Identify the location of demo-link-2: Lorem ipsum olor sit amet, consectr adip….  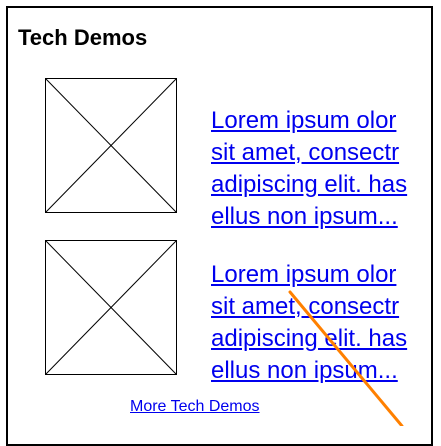
(323, 323).